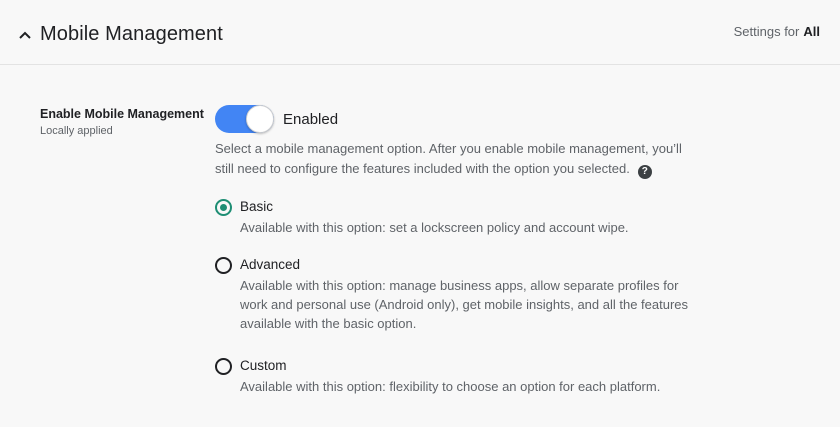 The width and height of the screenshot is (840, 427). Describe the element at coordinates (644, 172) in the screenshot. I see `help-icon: ?` at that location.